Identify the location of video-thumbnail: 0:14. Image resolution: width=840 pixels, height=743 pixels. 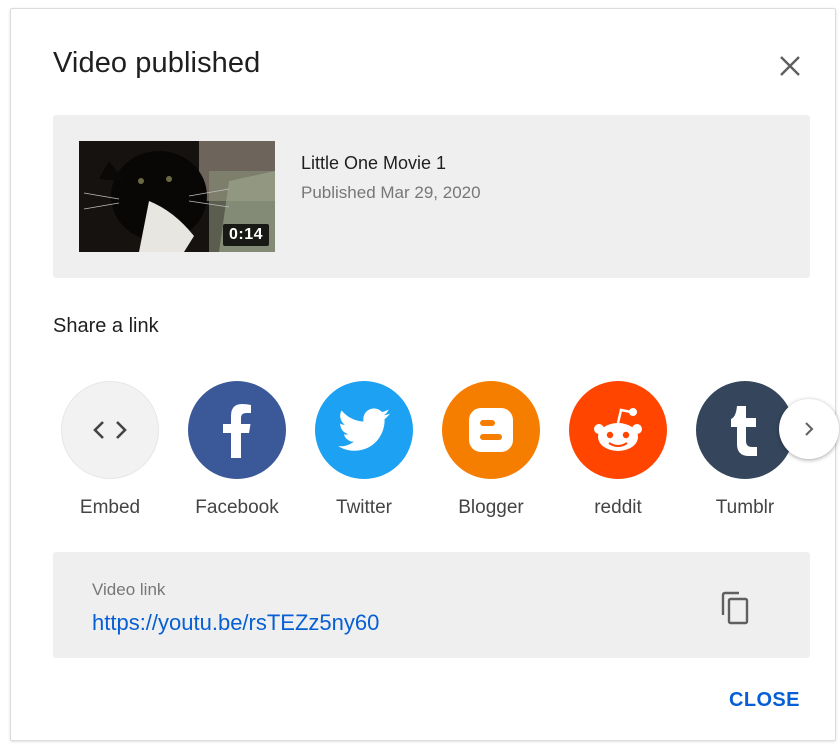
(177, 196).